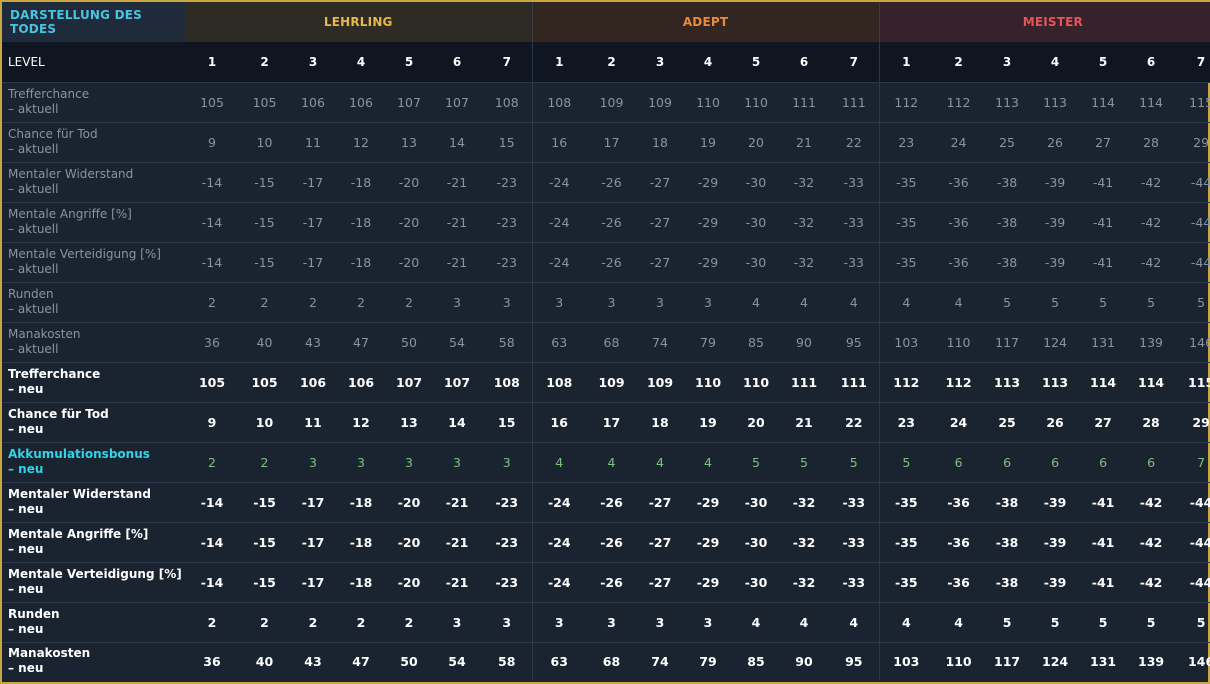 The image size is (1210, 684). Describe the element at coordinates (93, 62) in the screenshot. I see `level-label: LEVEL` at that location.